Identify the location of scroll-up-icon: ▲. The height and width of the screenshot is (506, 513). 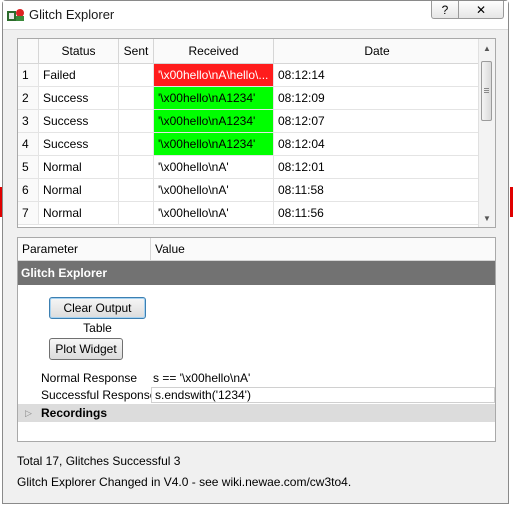
(487, 49).